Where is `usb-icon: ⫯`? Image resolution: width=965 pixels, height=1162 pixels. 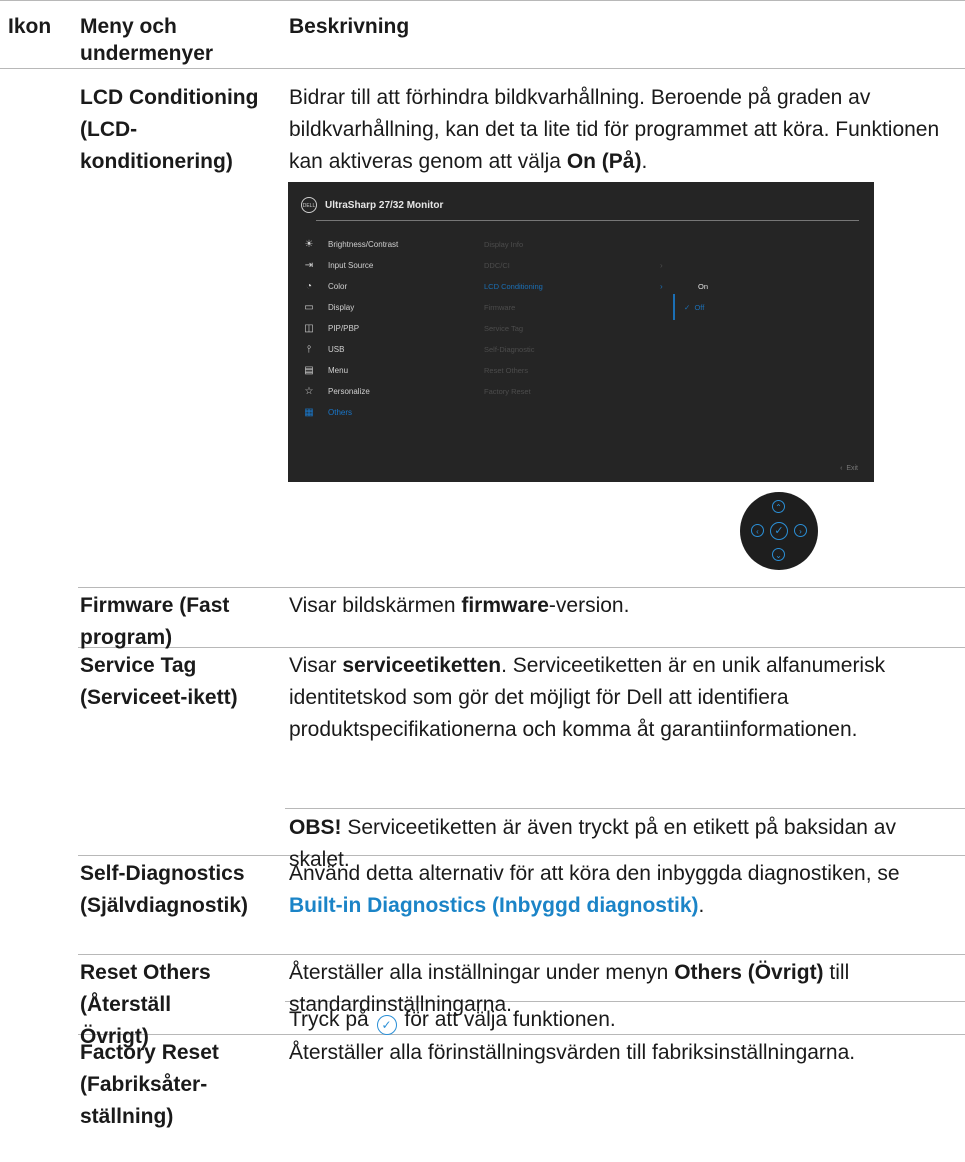 usb-icon: ⫯ is located at coordinates (309, 349).